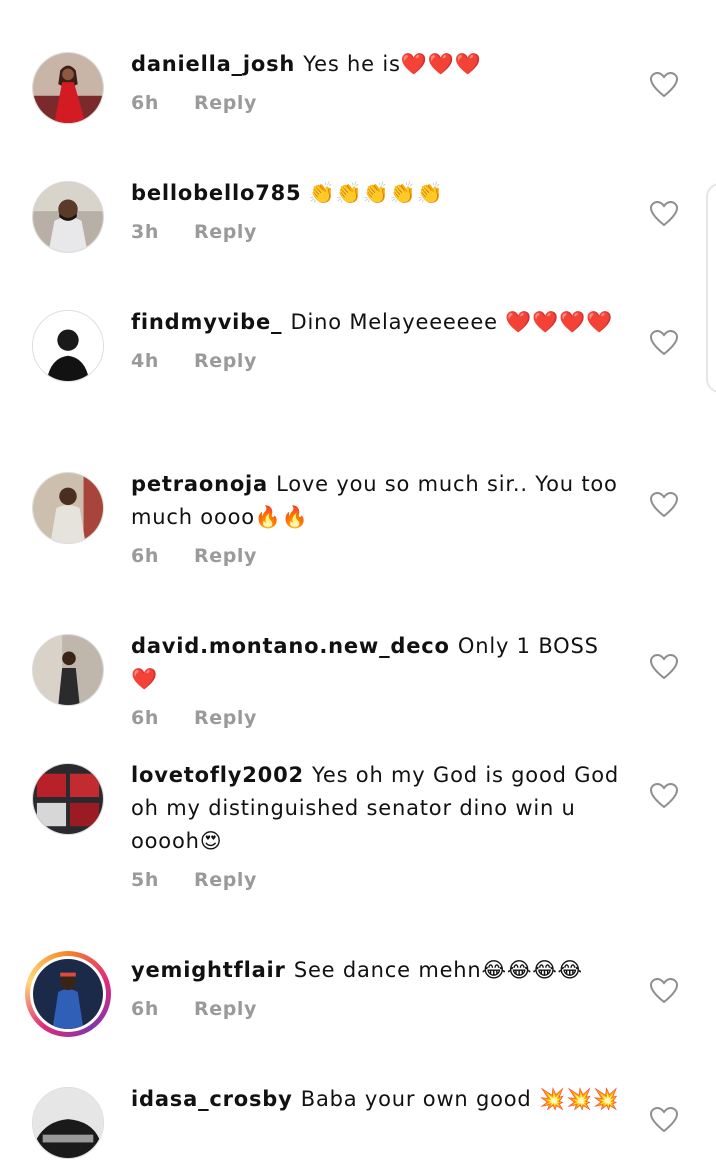 Image resolution: width=716 pixels, height=1160 pixels. I want to click on comment-text: Baba your own good 💥💥💥, so click(460, 1099).